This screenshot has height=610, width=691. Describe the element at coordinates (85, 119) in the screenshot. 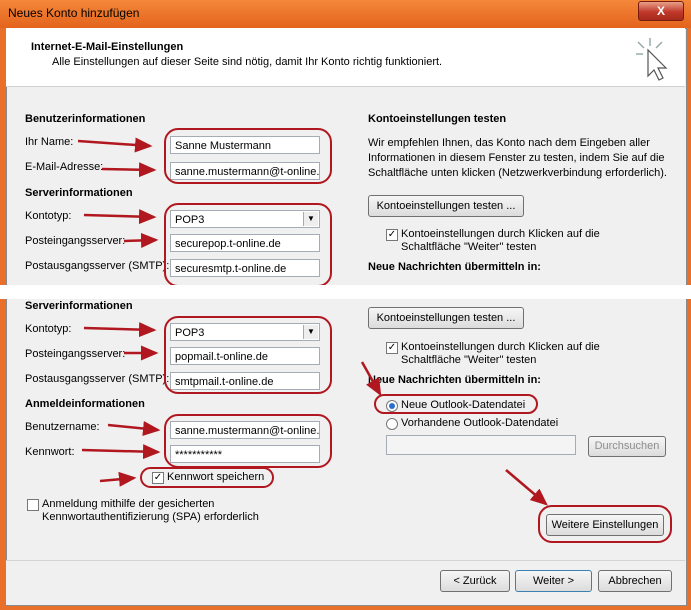

I see `user-info-heading: Benutzerinformationen` at that location.